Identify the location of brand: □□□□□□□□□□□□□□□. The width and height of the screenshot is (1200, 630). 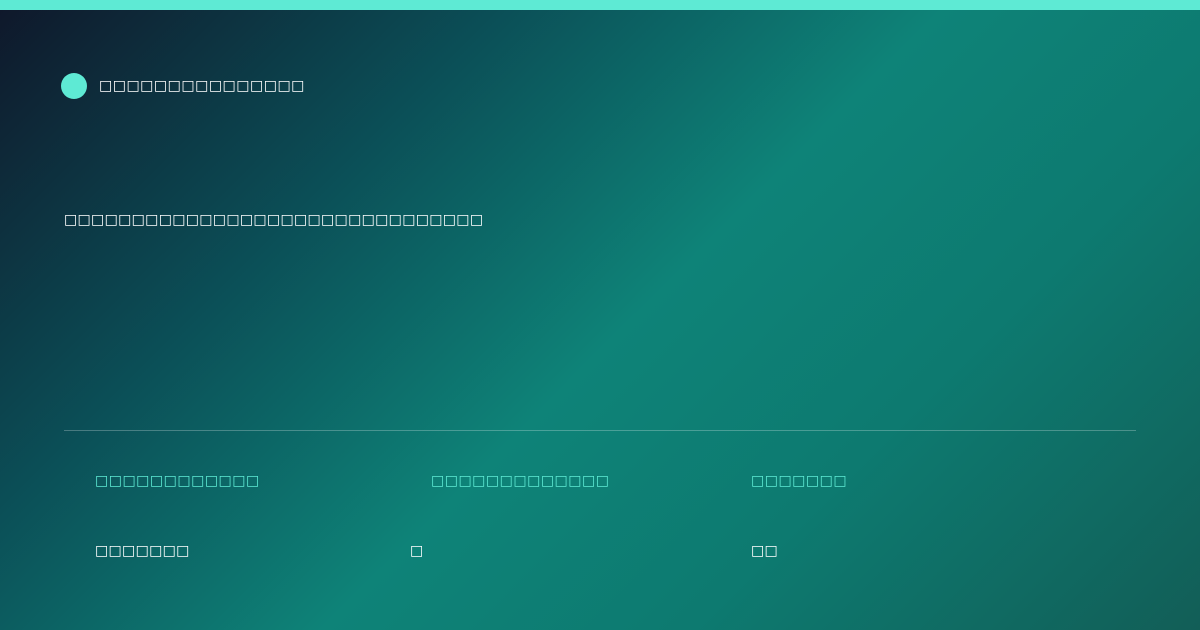
(183, 86).